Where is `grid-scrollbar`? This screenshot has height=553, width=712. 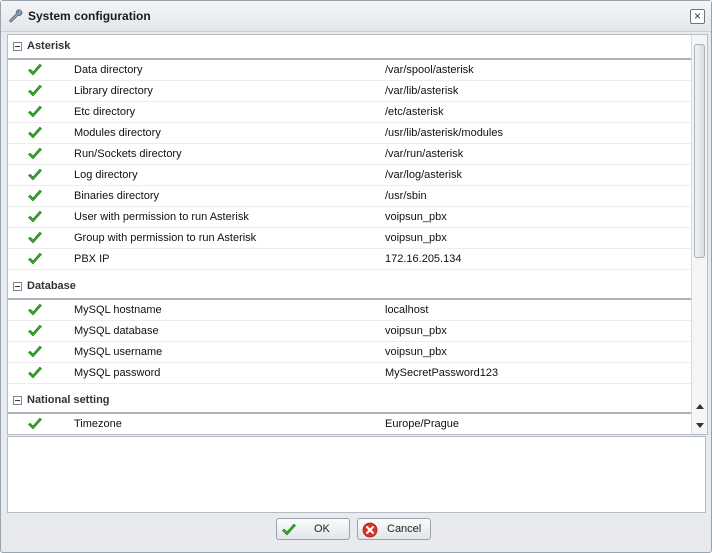
grid-scrollbar is located at coordinates (699, 234).